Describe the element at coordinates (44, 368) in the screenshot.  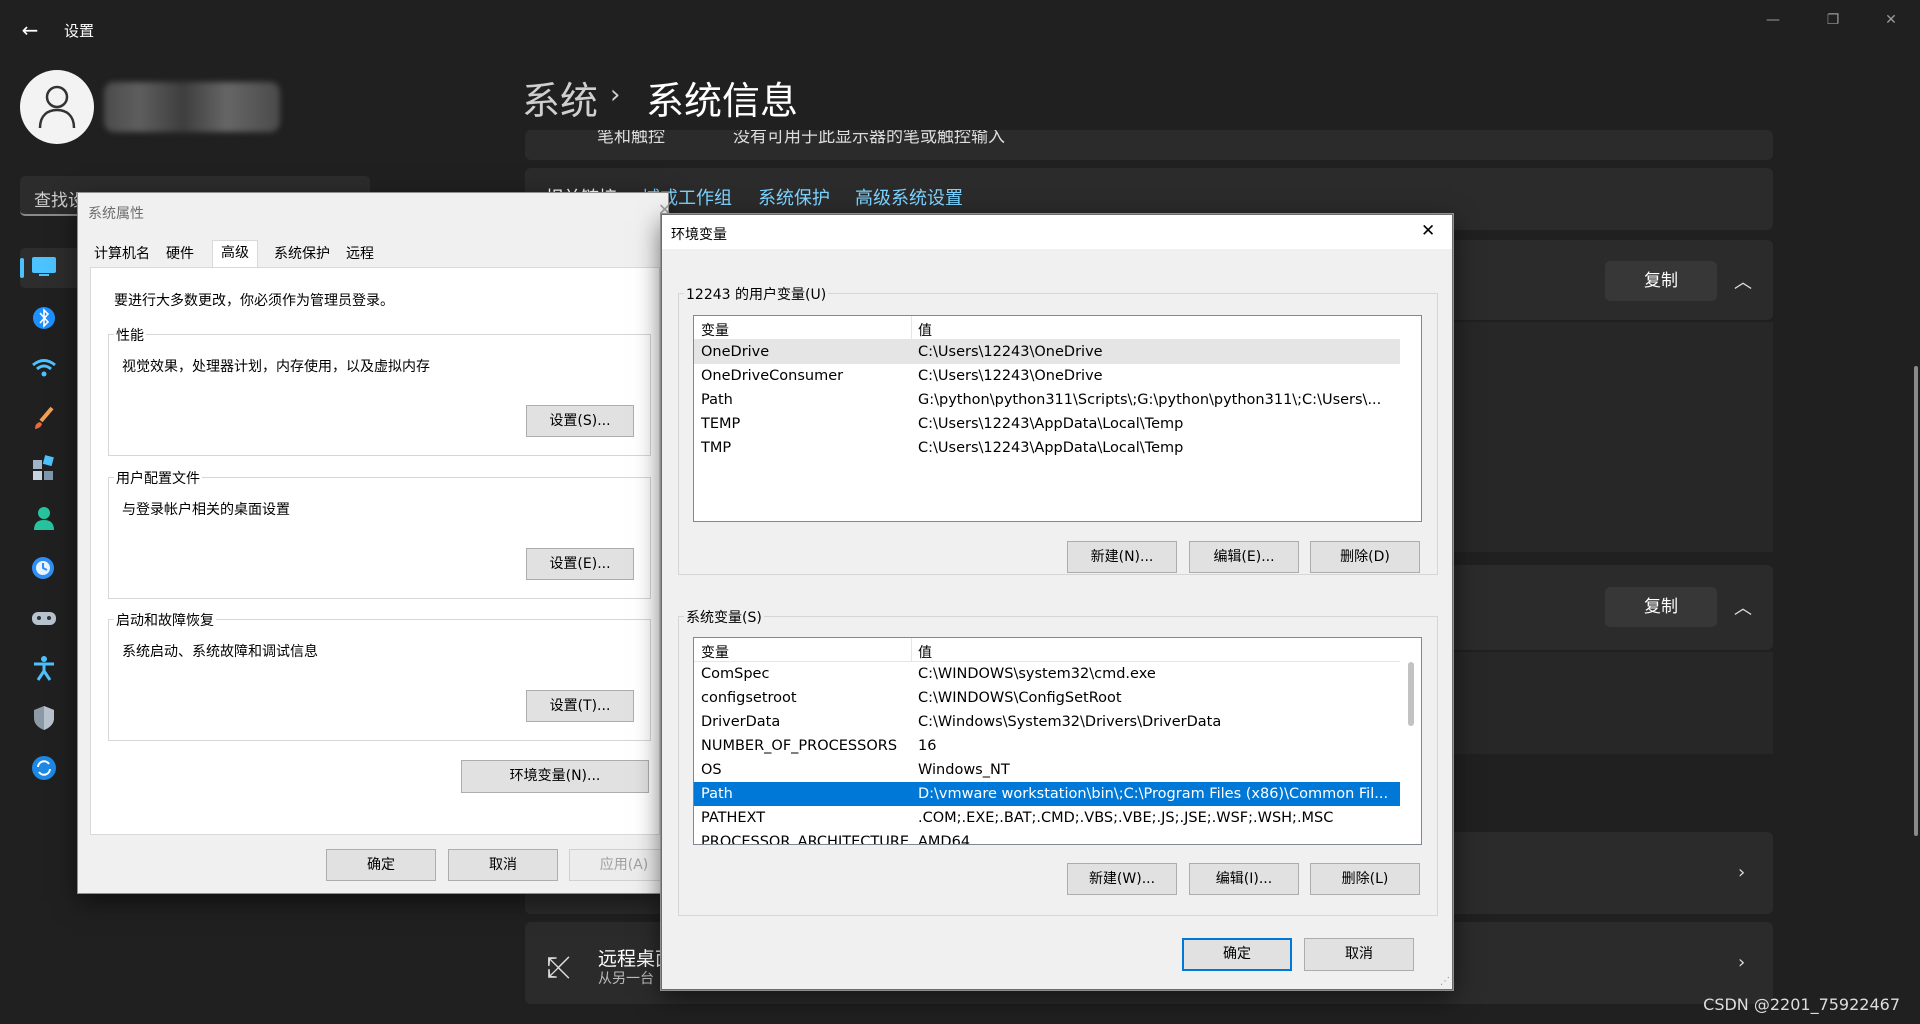
I see `wifi-icon` at that location.